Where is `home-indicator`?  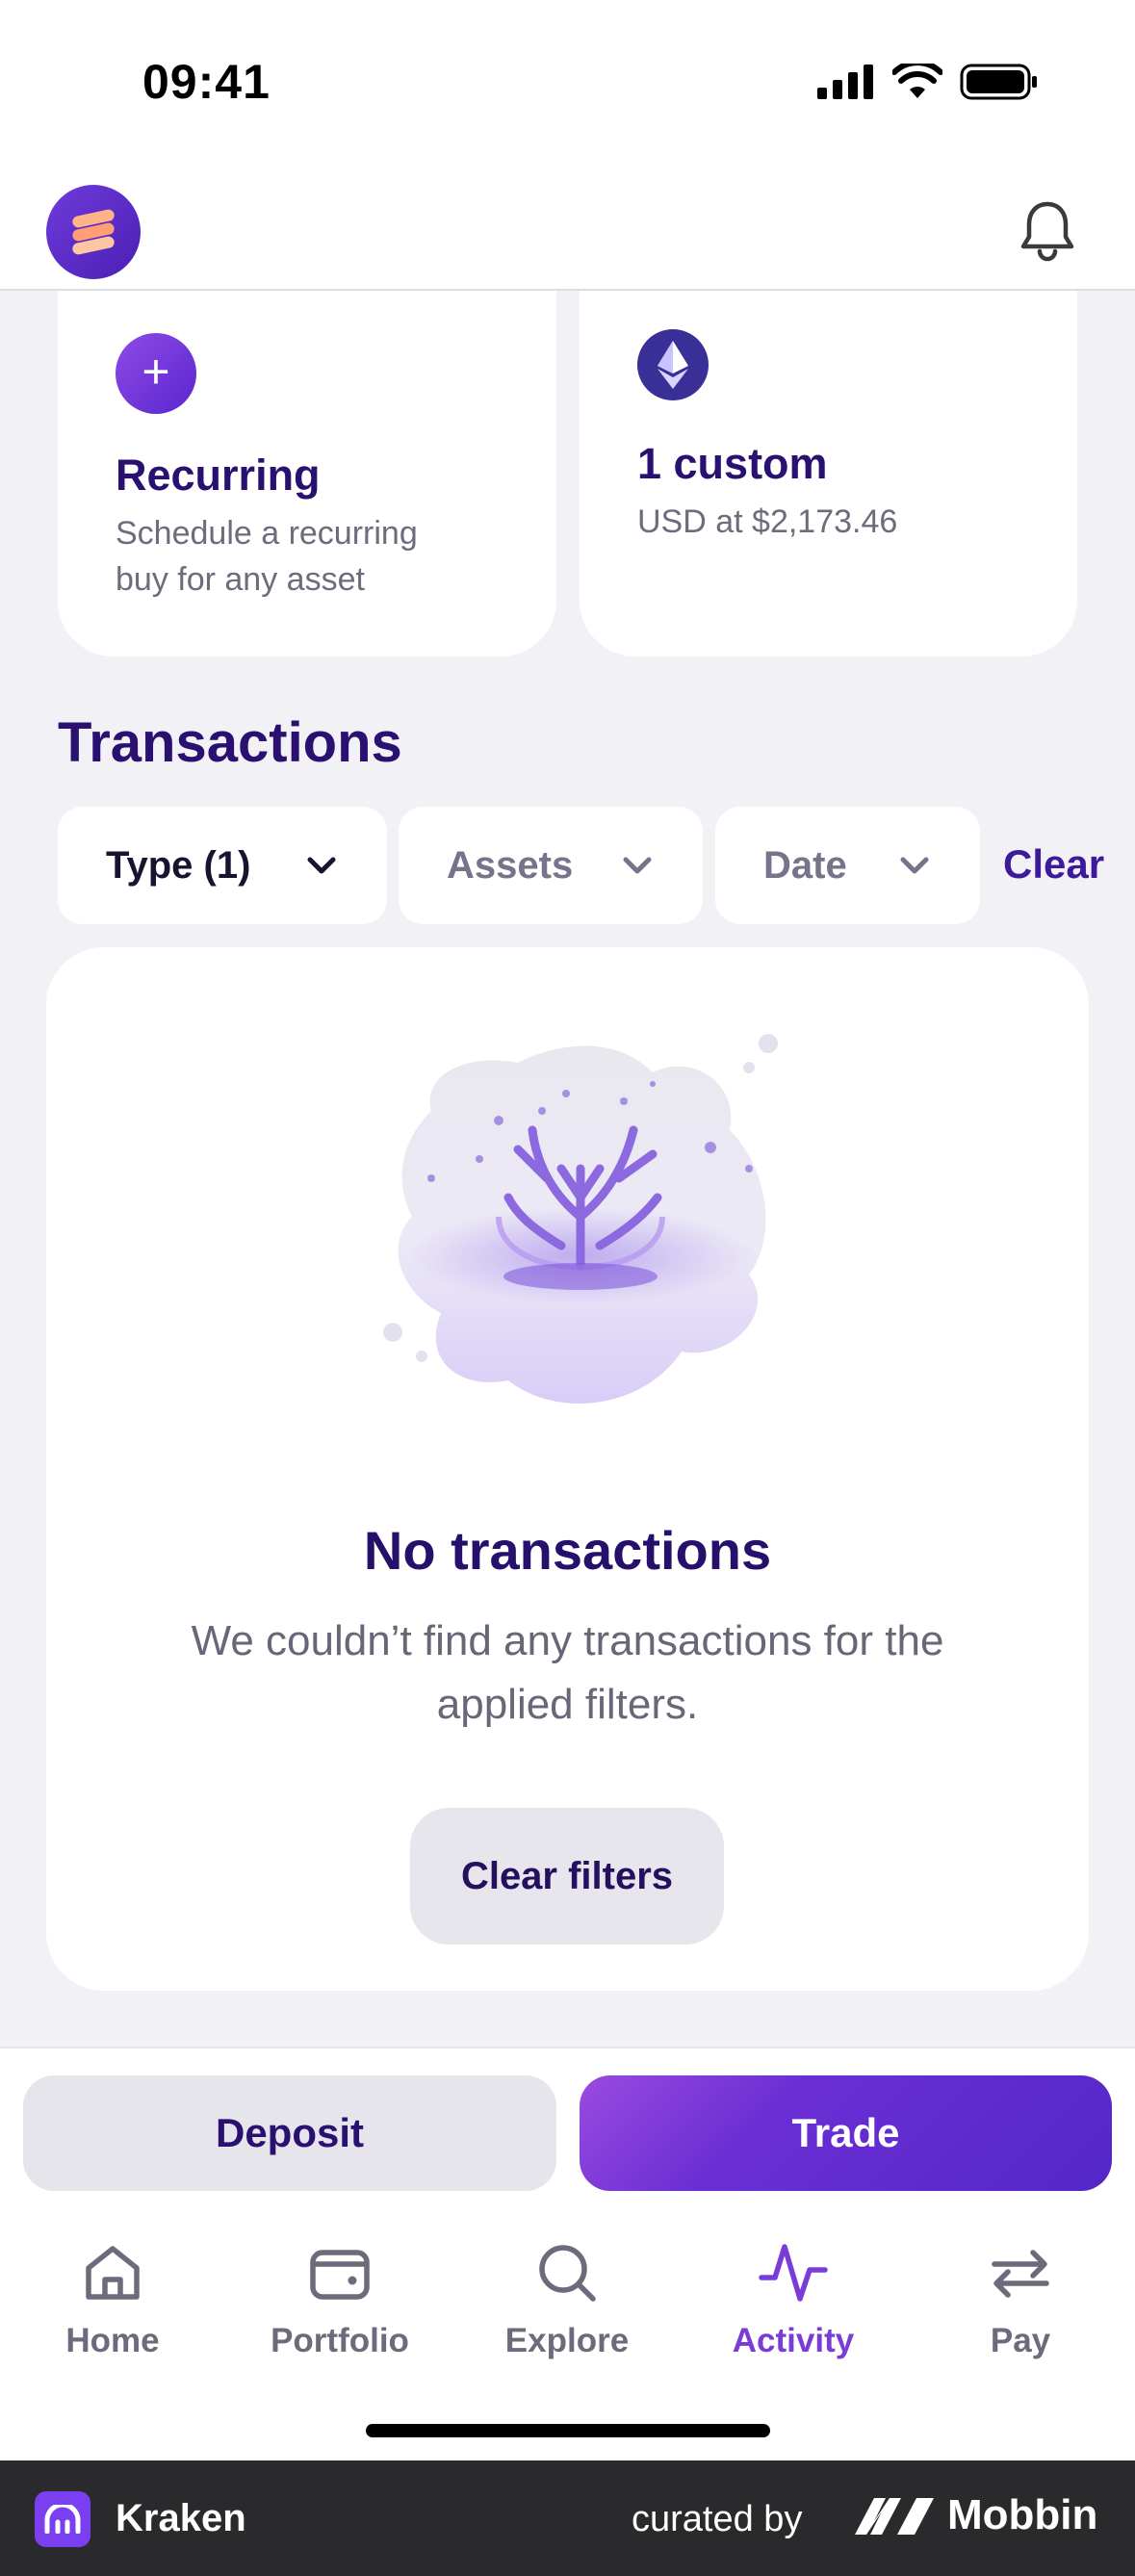
home-indicator is located at coordinates (568, 2430).